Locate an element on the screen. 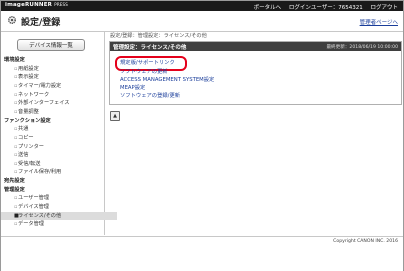 This screenshot has height=271, width=404. sidebar-item: ▫音量調整 is located at coordinates (59, 112).